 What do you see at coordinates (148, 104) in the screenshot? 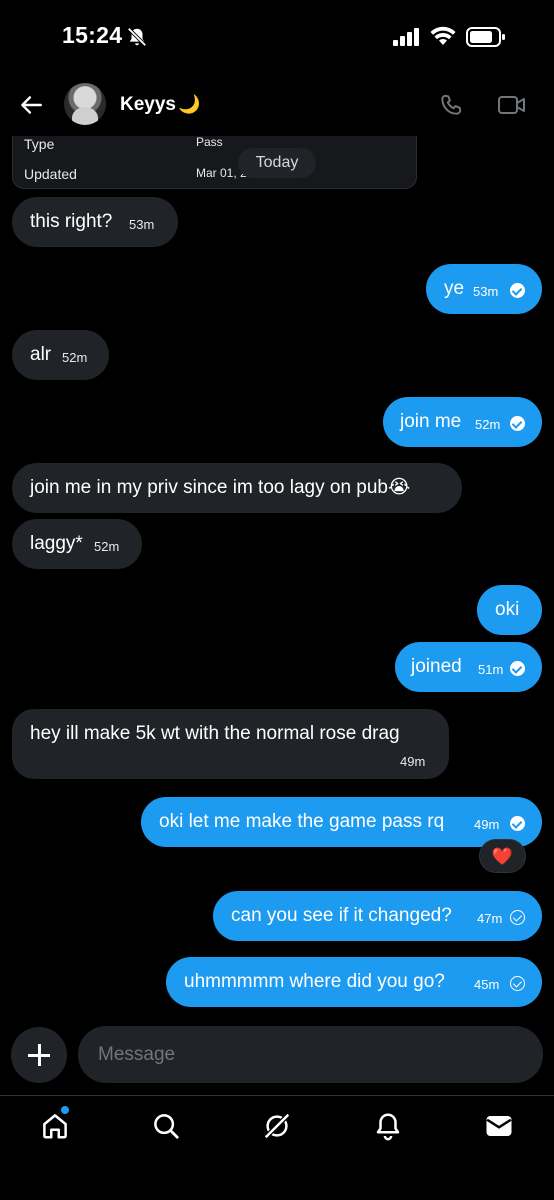
I see `contact-name-text: Keyys` at bounding box center [148, 104].